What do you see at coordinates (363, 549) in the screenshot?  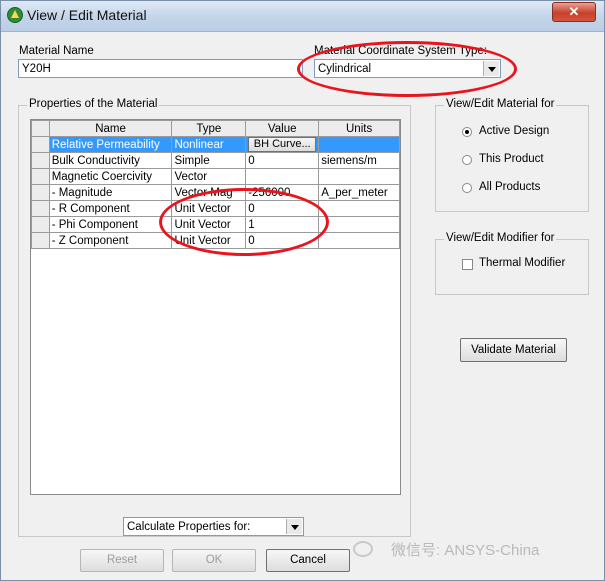 I see `wechat-icon` at bounding box center [363, 549].